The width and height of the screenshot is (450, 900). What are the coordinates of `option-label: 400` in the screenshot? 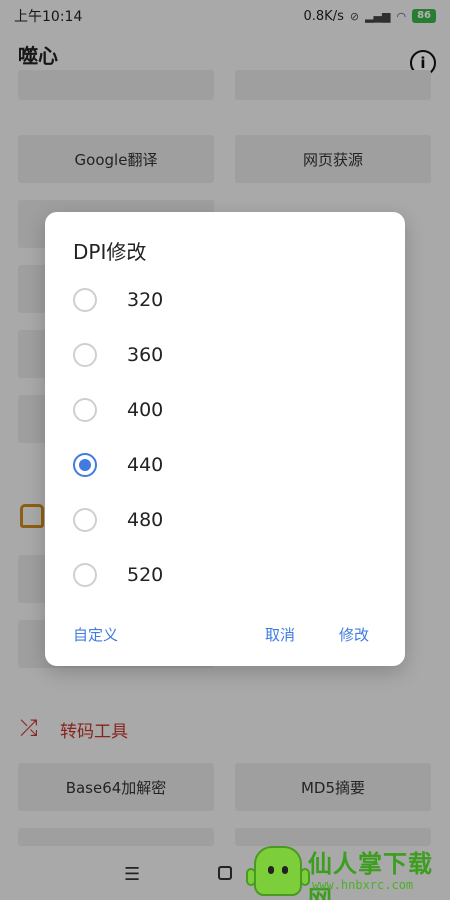 It's located at (145, 410).